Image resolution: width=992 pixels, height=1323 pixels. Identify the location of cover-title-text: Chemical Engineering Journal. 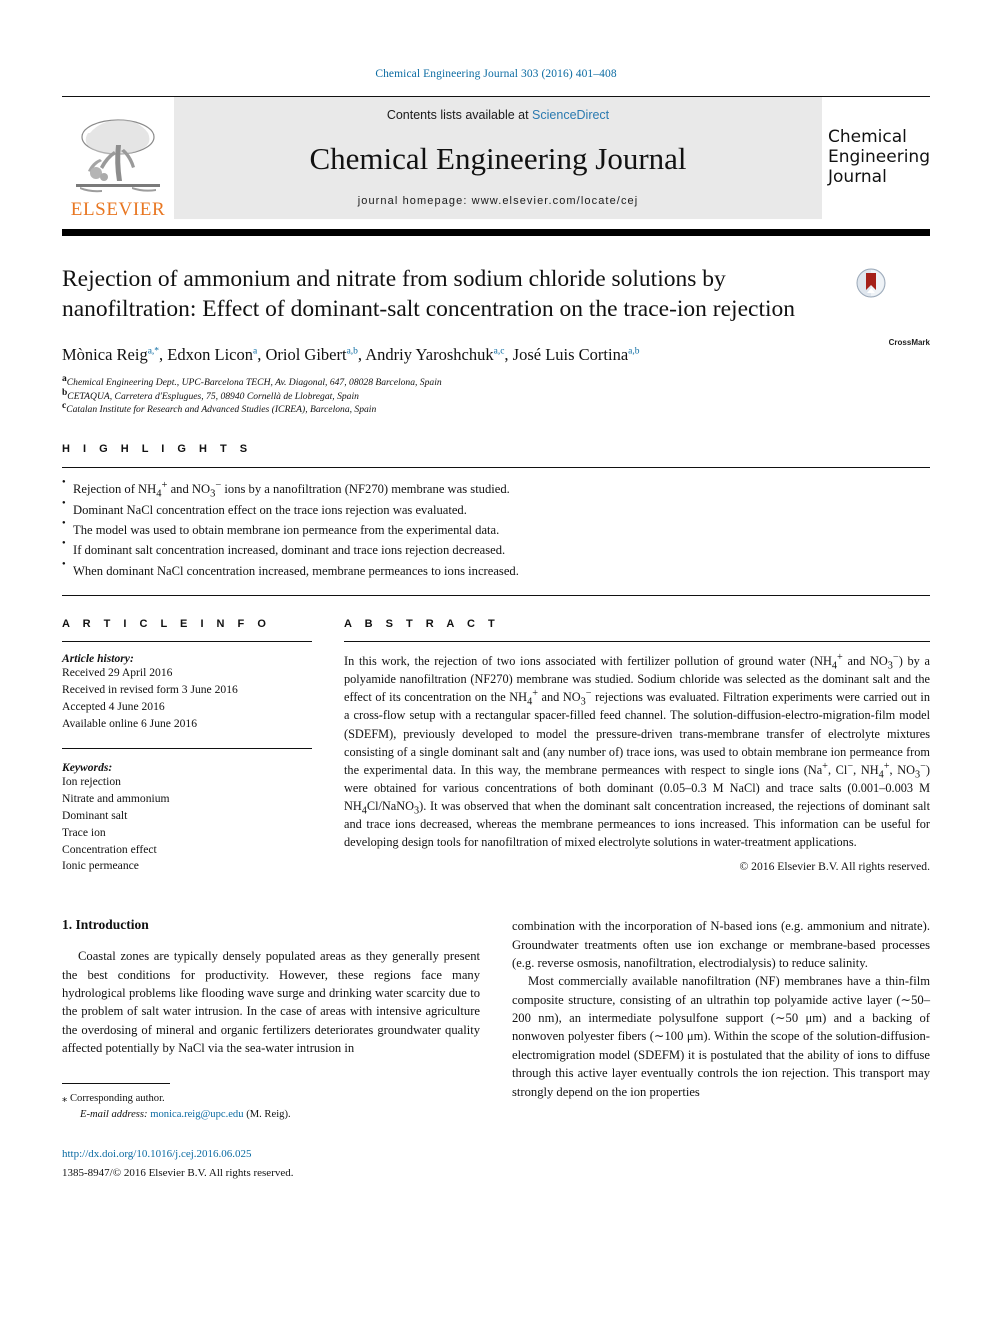
(876, 157).